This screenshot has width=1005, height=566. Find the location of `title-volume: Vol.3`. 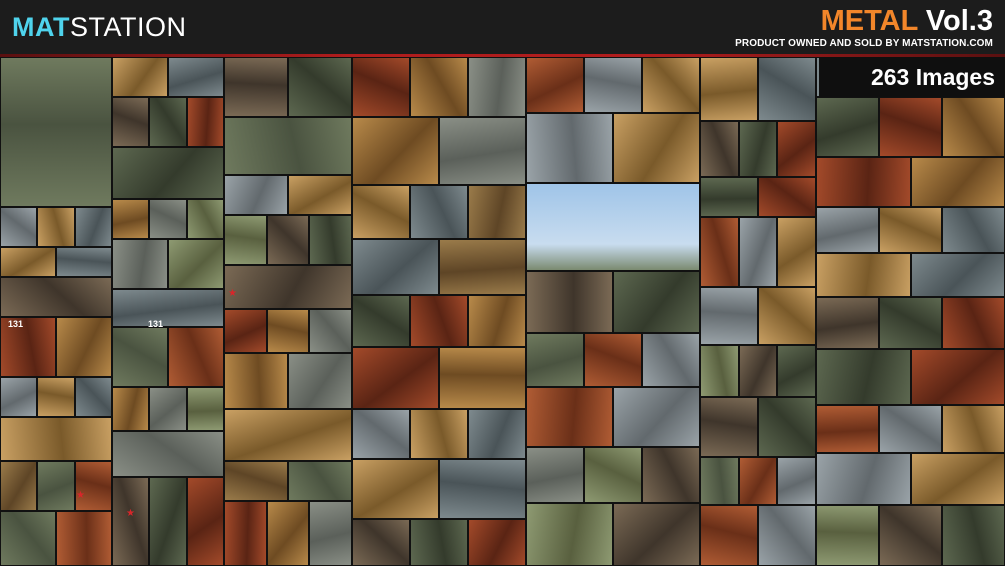

title-volume: Vol.3 is located at coordinates (959, 21).